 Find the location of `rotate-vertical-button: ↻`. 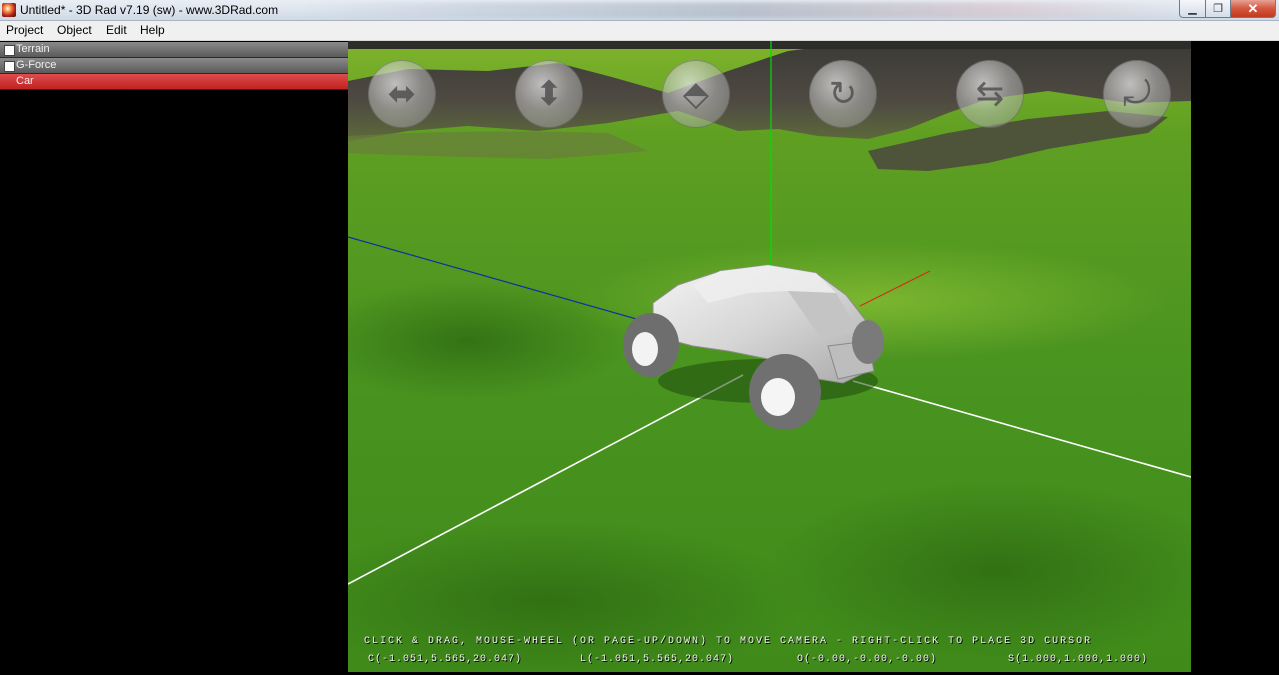

rotate-vertical-button: ↻ is located at coordinates (843, 94).